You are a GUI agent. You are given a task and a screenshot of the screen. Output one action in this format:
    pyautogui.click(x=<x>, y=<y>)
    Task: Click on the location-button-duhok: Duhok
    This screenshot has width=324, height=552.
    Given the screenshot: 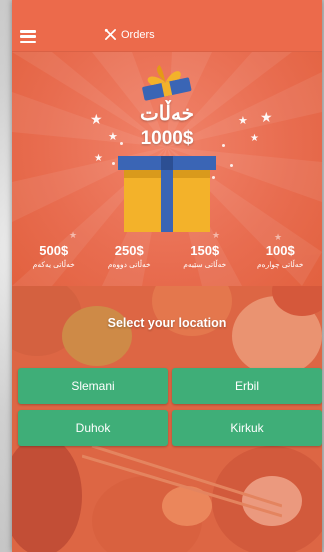 What is the action you would take?
    pyautogui.click(x=93, y=428)
    